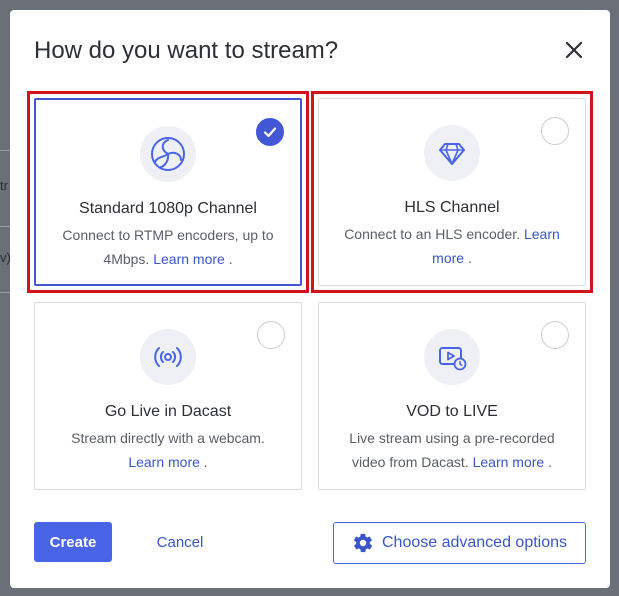  Describe the element at coordinates (73, 542) in the screenshot. I see `create-button: Create` at that location.